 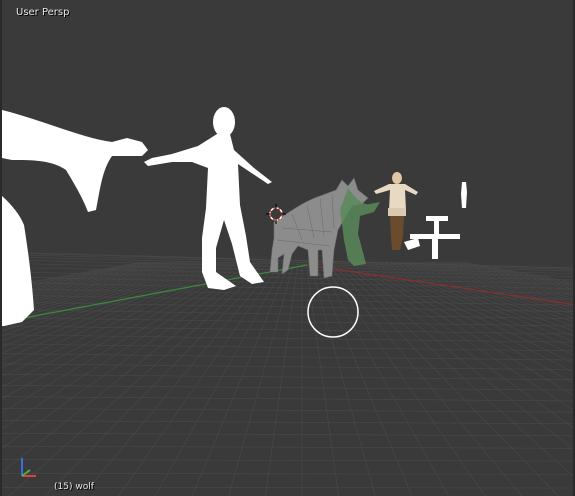 I want to click on axis-gizmo-icon, so click(x=28, y=467).